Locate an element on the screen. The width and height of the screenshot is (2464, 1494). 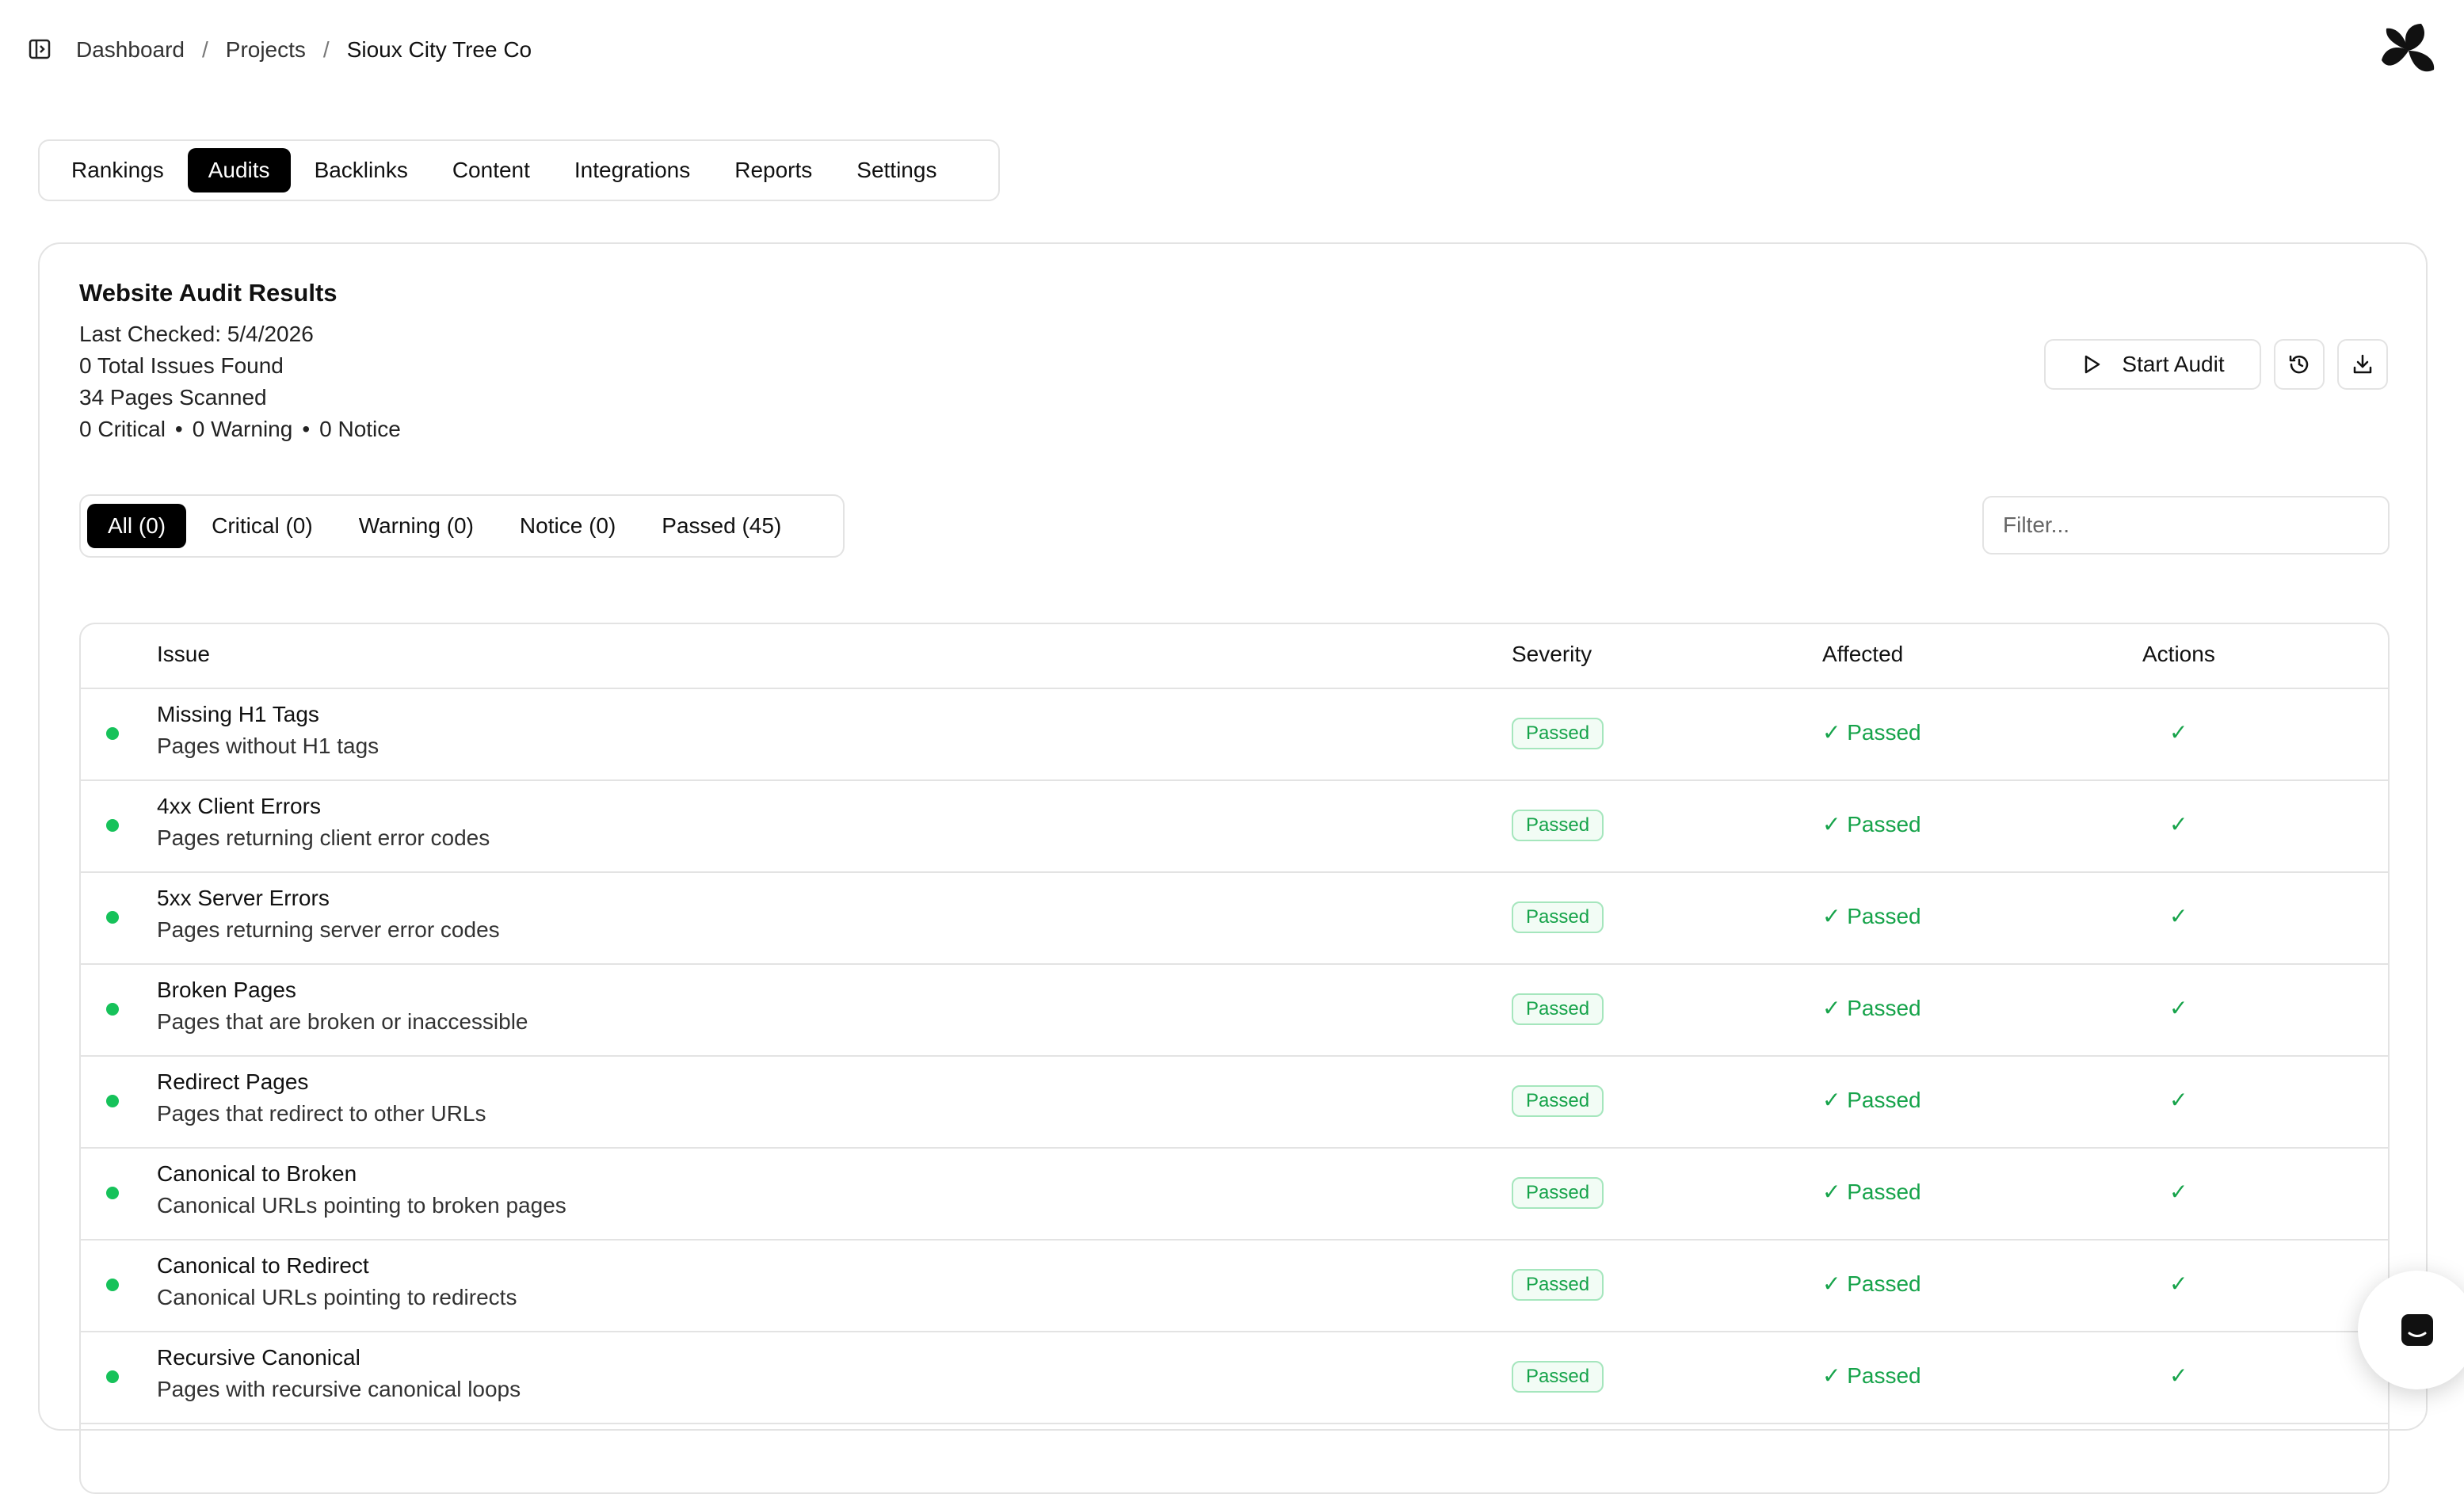
breadcrumb-dashboard: Dashboard is located at coordinates (130, 50).